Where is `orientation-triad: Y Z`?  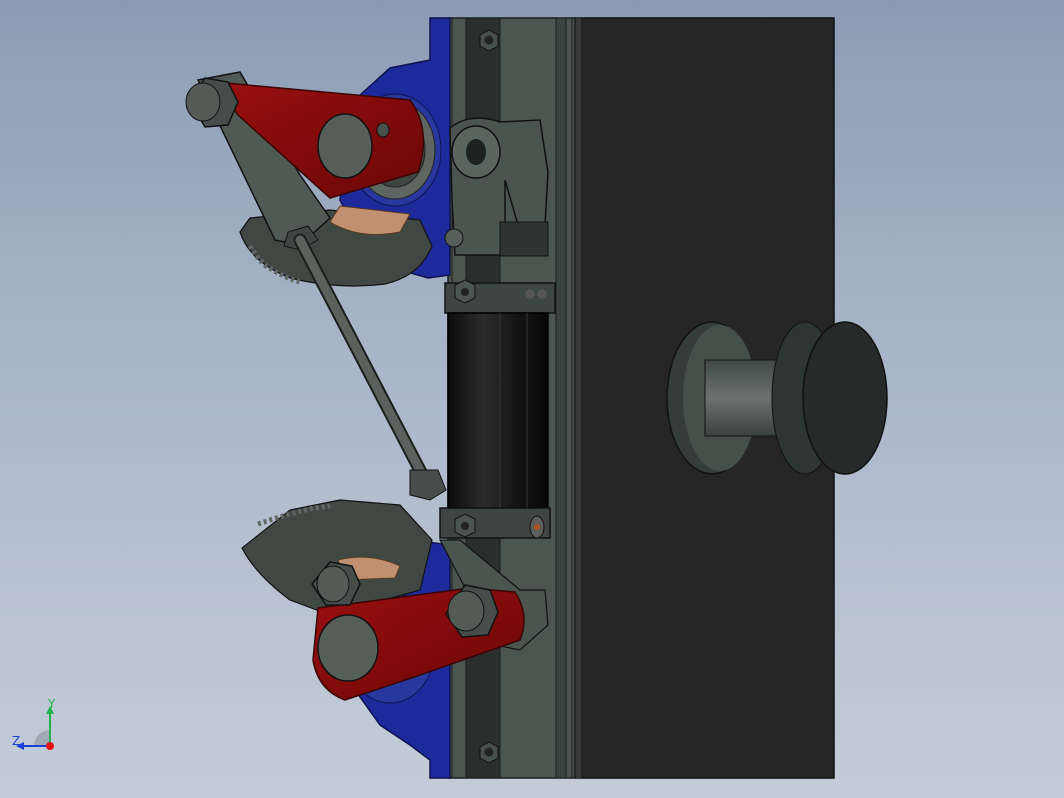
orientation-triad: Y Z is located at coordinates (38, 728).